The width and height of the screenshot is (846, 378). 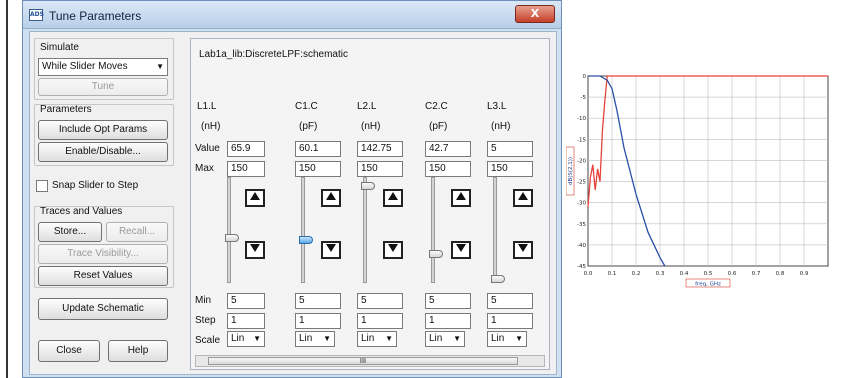 I want to click on param-name: C2.C, so click(x=436, y=106).